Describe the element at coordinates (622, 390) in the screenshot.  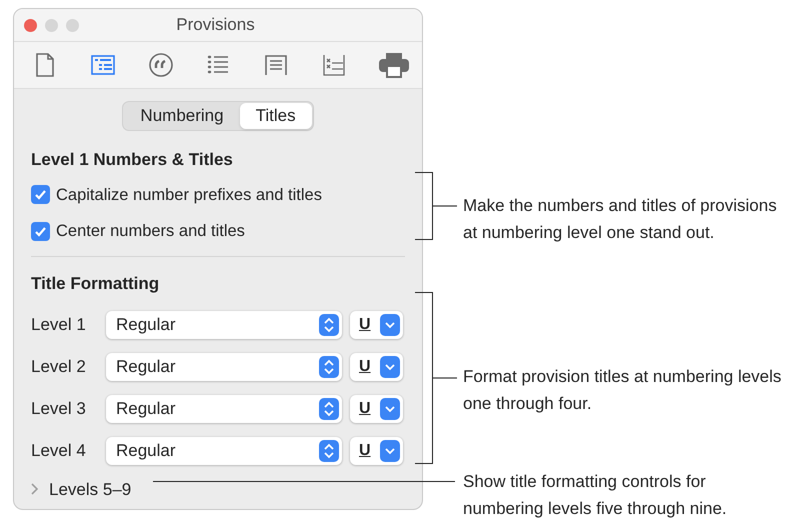
I see `callout-text: Format provision titles at numbering levels one through four.` at that location.